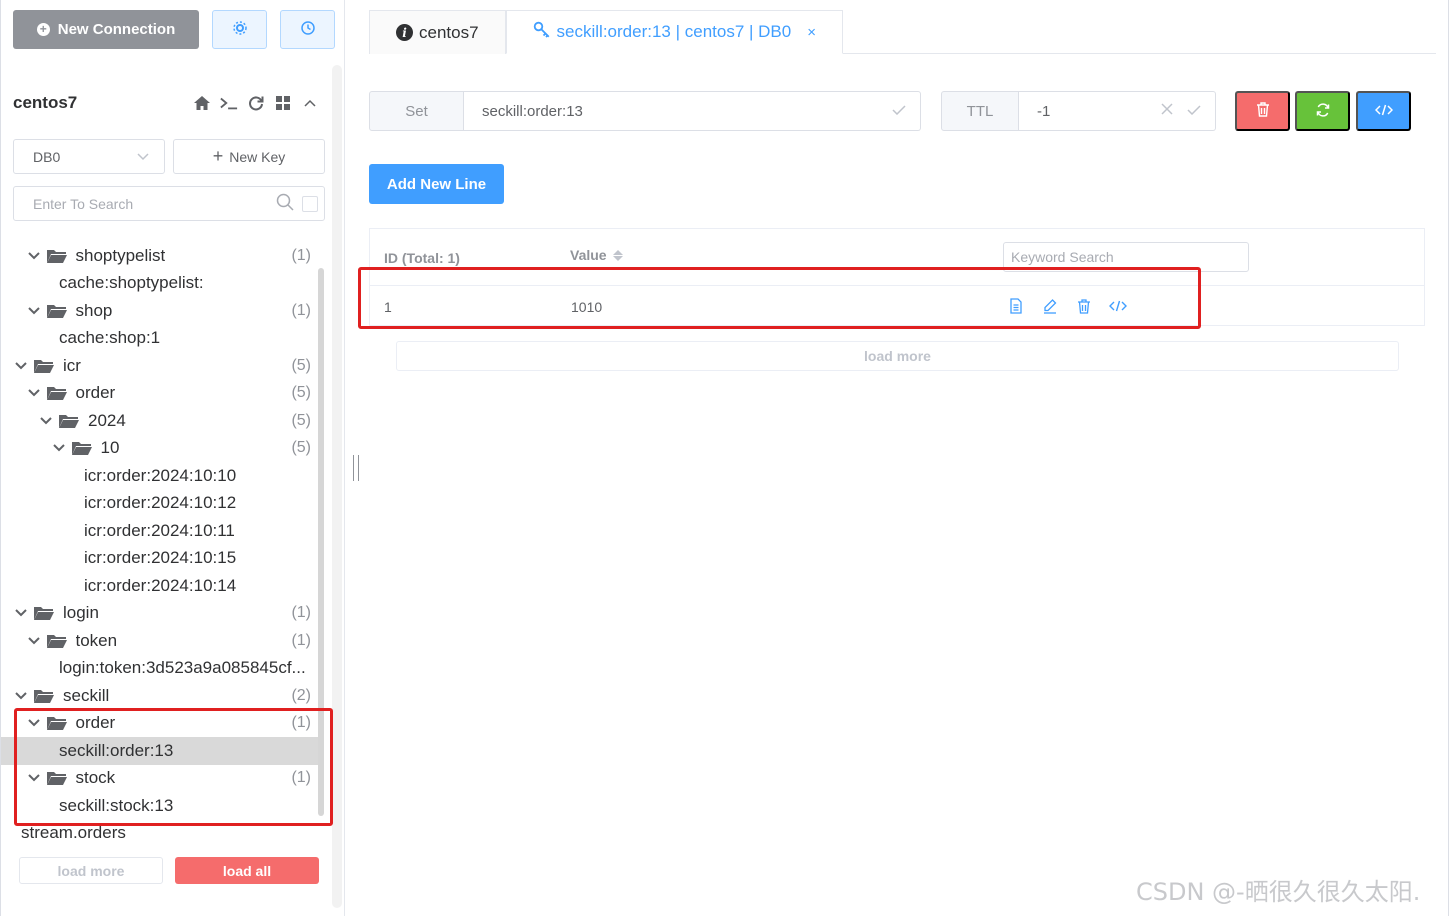  What do you see at coordinates (160, 394) in the screenshot?
I see `tree-folder: order (5)` at bounding box center [160, 394].